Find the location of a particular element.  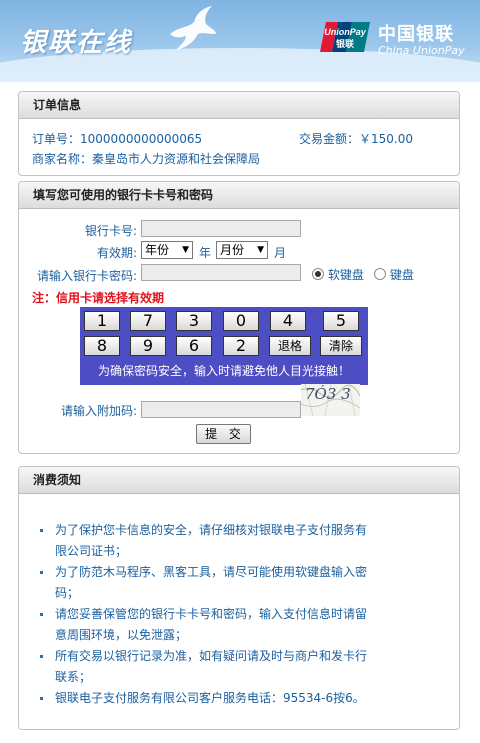

keypad-clear-button: 清除 is located at coordinates (341, 346).